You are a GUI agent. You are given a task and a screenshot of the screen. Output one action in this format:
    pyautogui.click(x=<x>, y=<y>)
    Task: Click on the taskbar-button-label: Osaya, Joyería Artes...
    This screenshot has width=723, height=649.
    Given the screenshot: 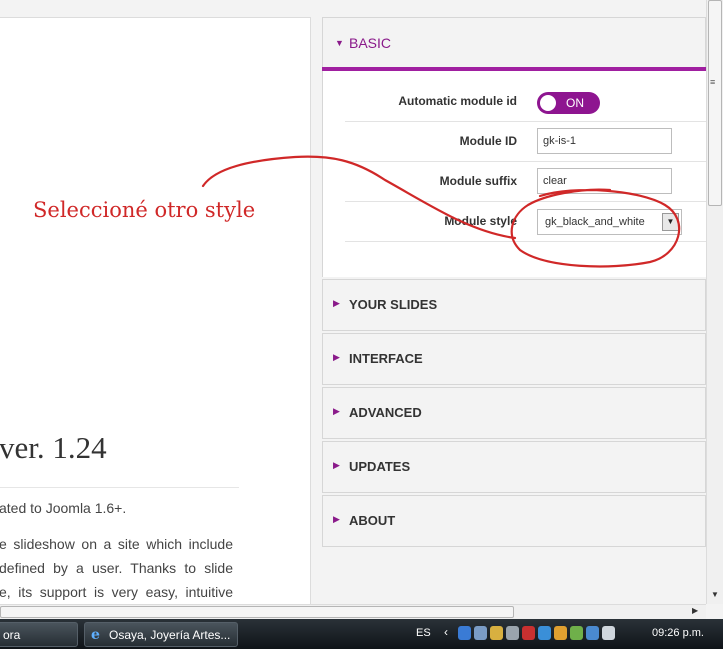 What is the action you would take?
    pyautogui.click(x=170, y=635)
    